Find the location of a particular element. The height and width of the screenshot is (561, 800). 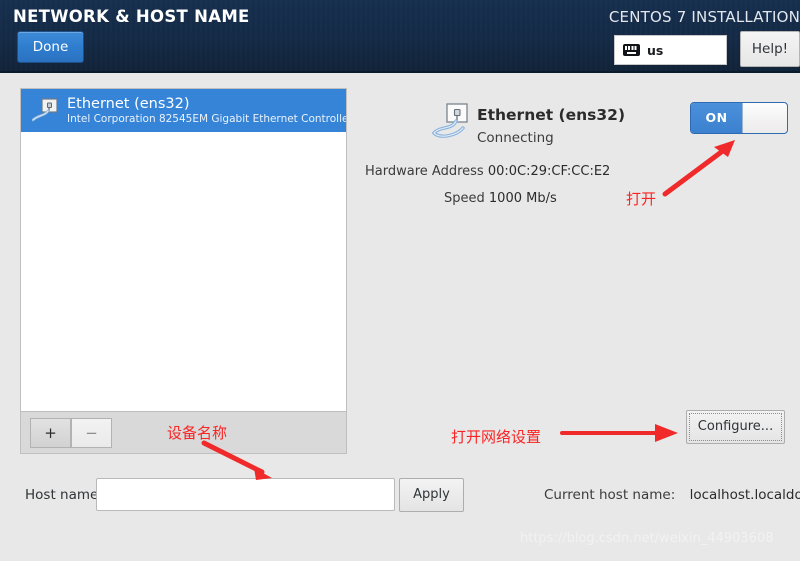

installation-title: CENTOS 7 INSTALLATION is located at coordinates (704, 17).